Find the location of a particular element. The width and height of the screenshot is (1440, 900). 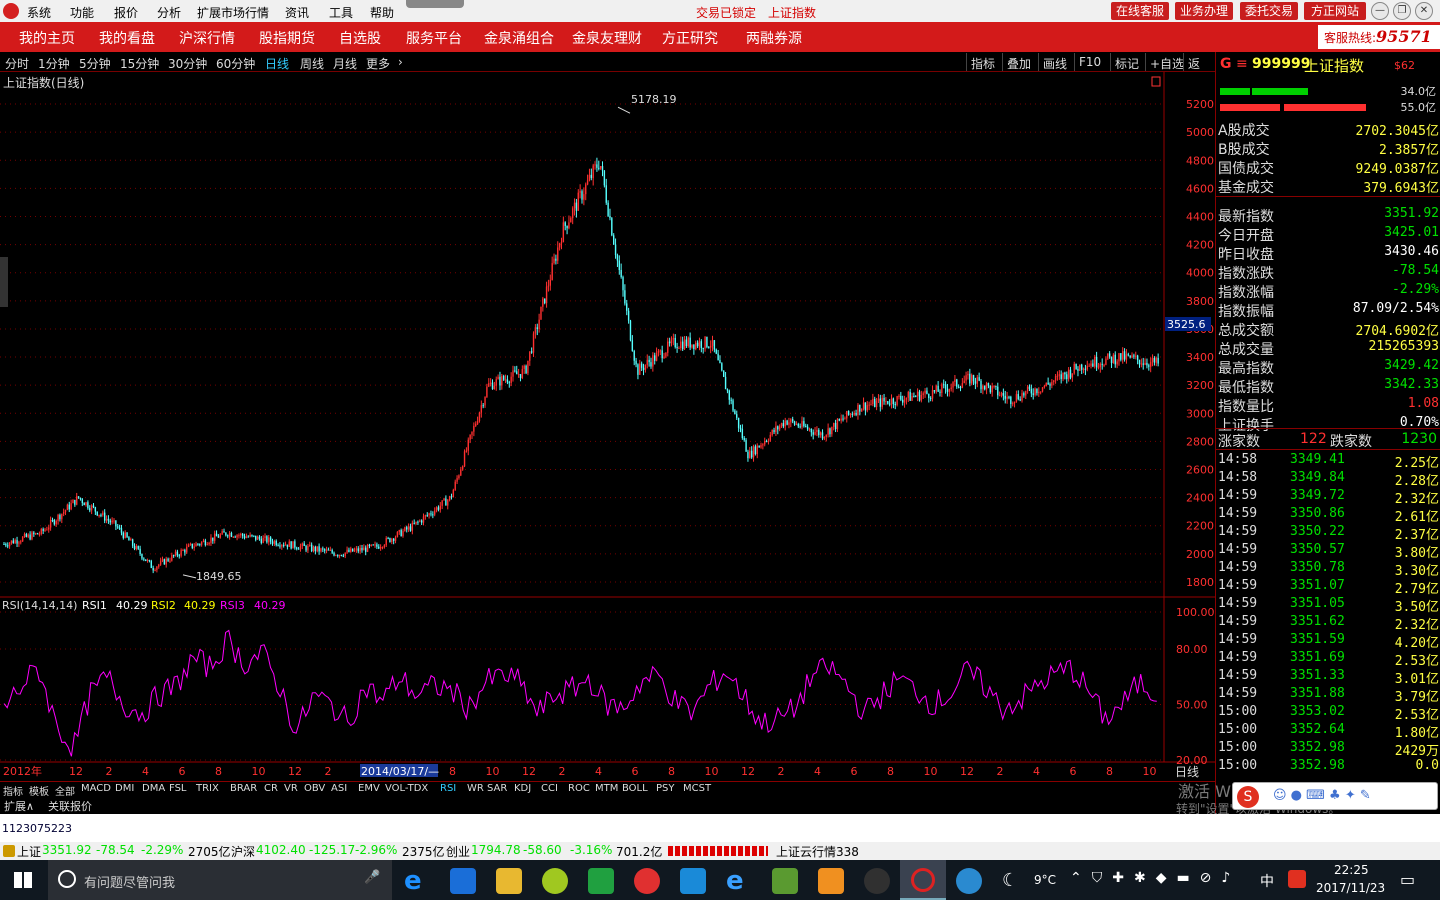

indicator-tab-cci: CCI is located at coordinates (549, 788).